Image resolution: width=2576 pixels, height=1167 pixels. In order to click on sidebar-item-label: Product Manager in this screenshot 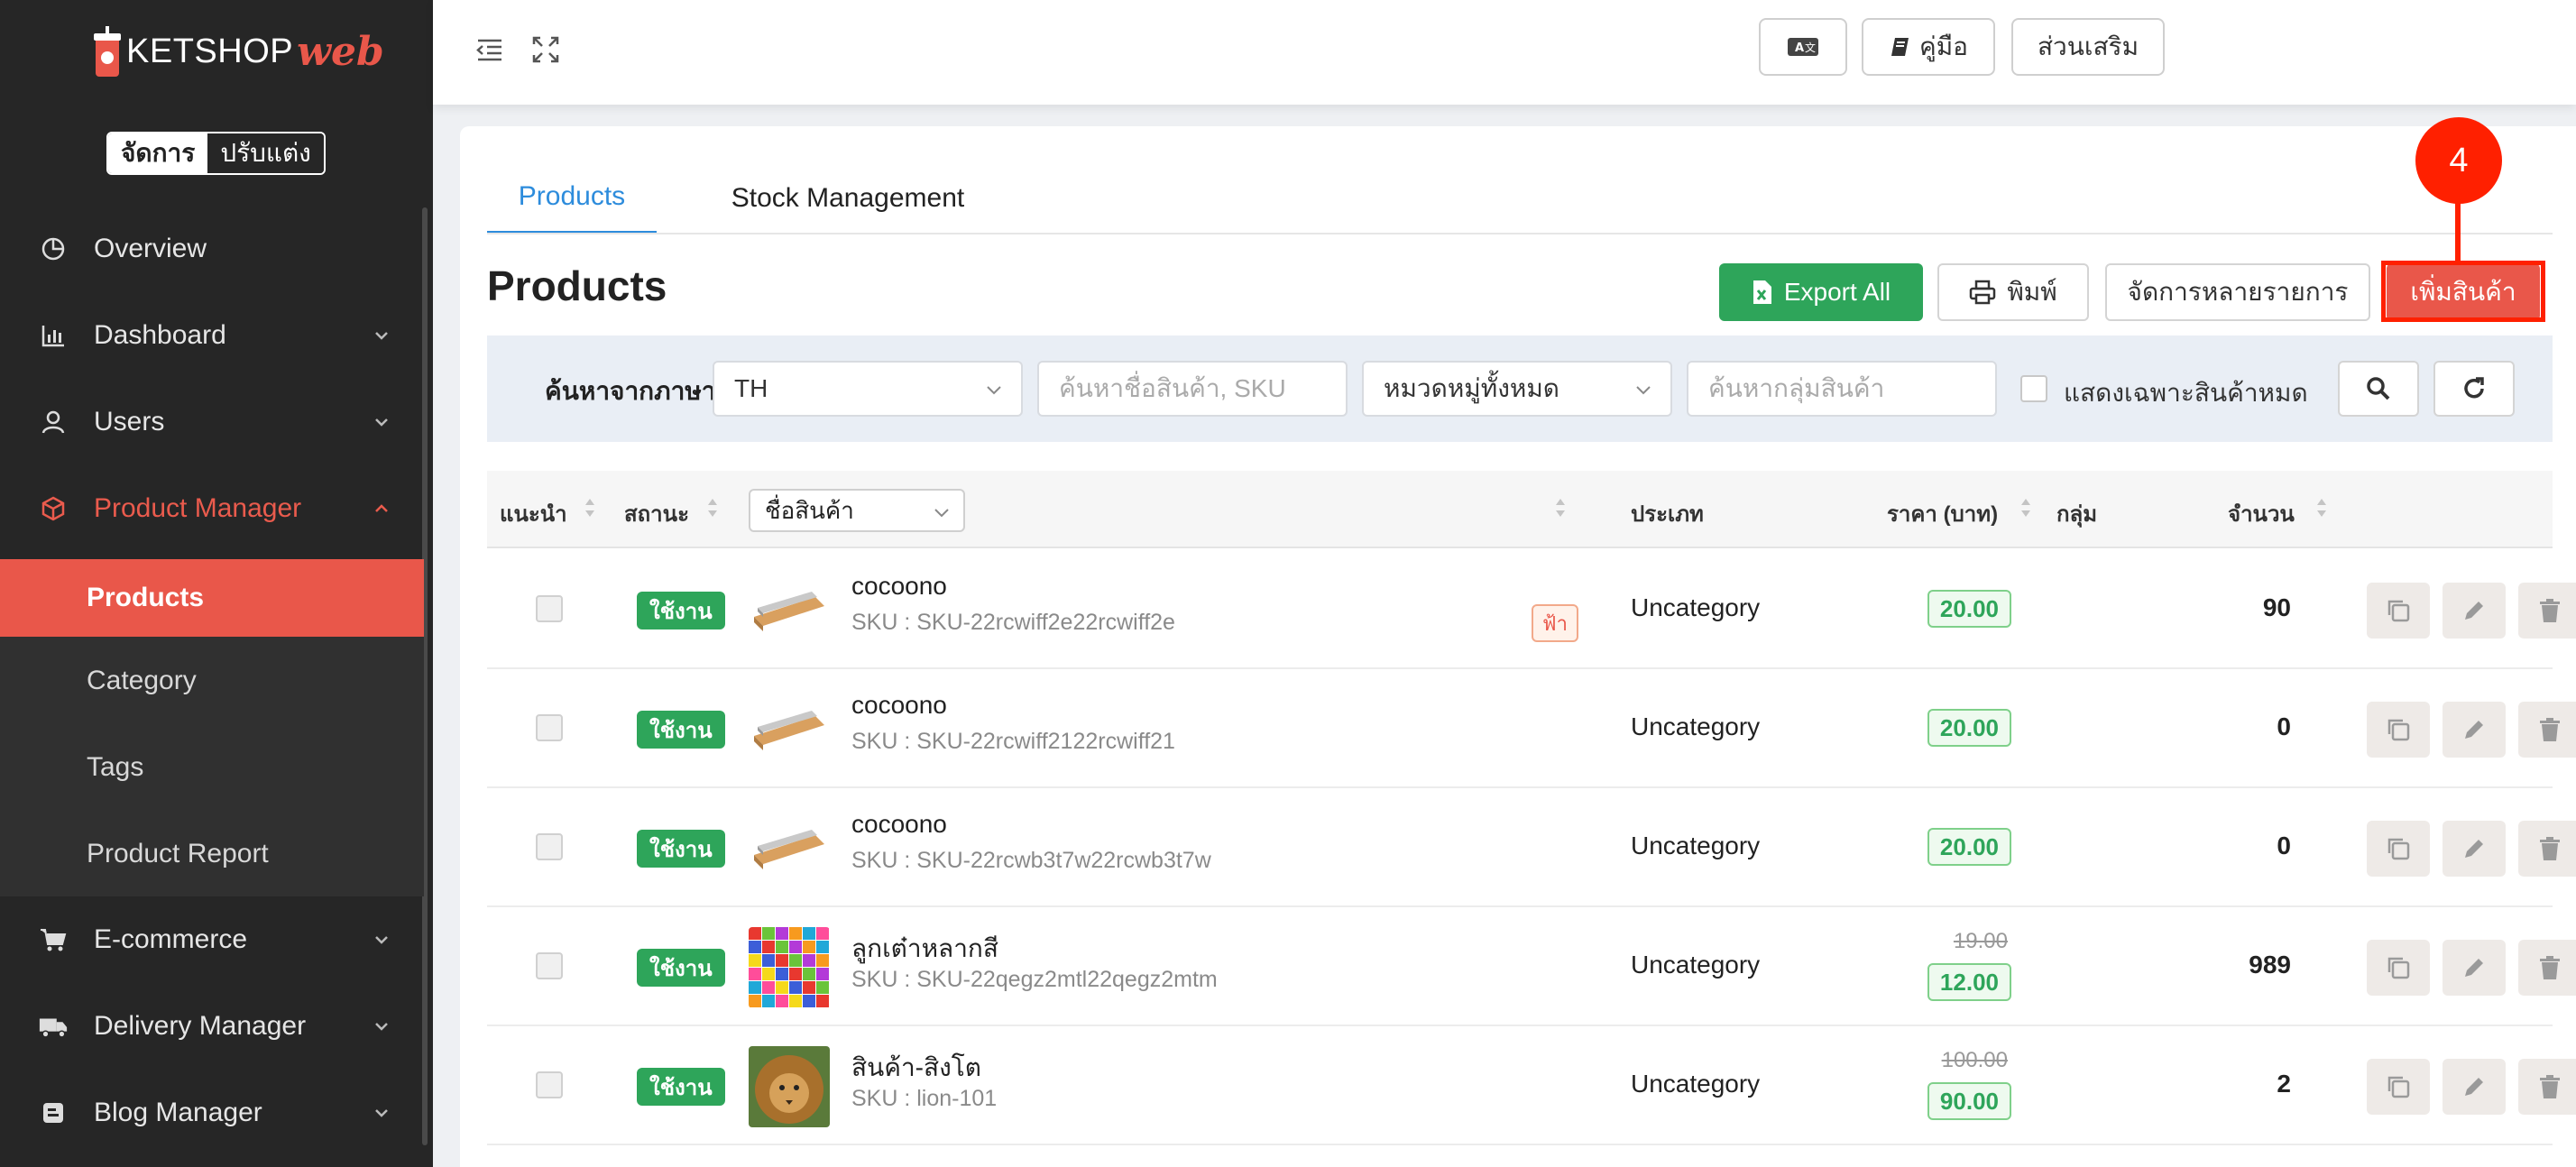, I will do `click(198, 508)`.